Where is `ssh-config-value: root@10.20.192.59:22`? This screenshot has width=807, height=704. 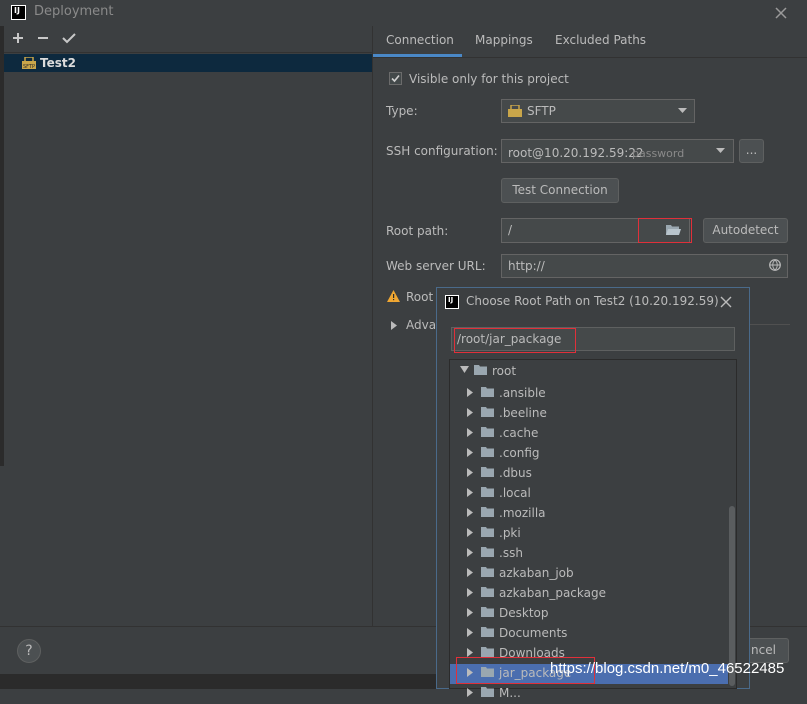
ssh-config-value: root@10.20.192.59:22 is located at coordinates (576, 153).